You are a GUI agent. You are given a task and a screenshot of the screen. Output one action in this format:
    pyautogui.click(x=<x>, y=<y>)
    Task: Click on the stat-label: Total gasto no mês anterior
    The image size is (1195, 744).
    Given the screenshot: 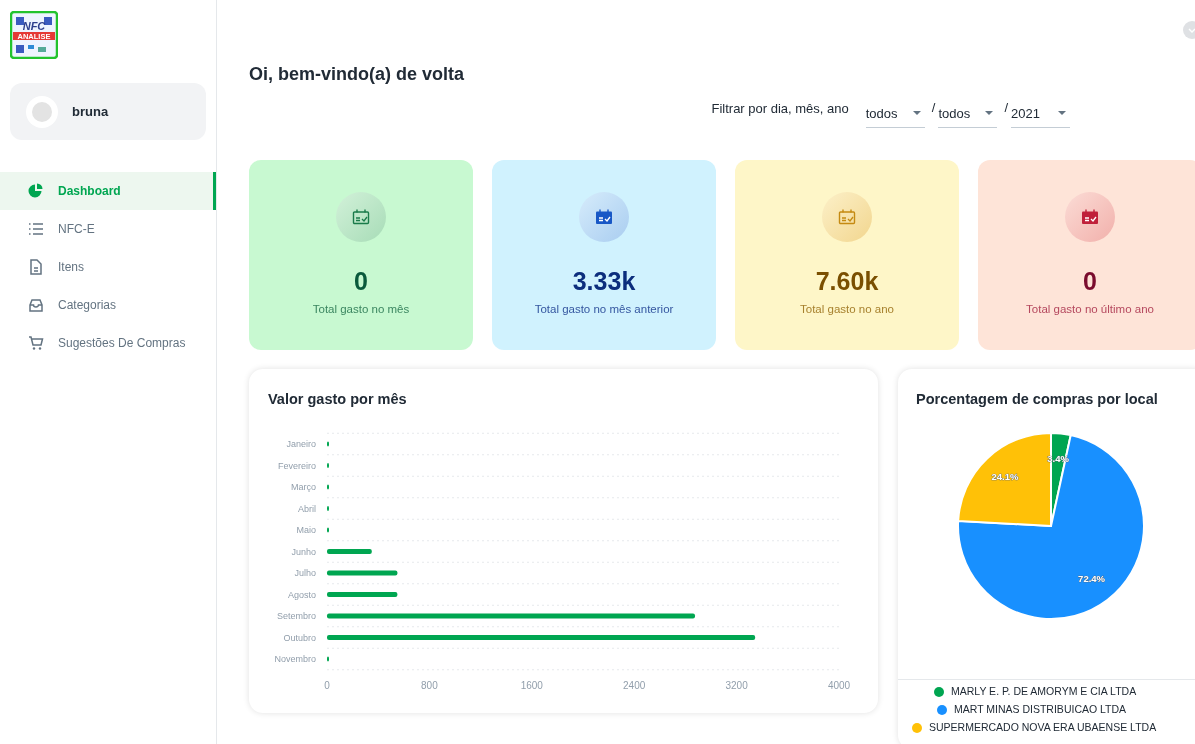 What is the action you would take?
    pyautogui.click(x=604, y=309)
    